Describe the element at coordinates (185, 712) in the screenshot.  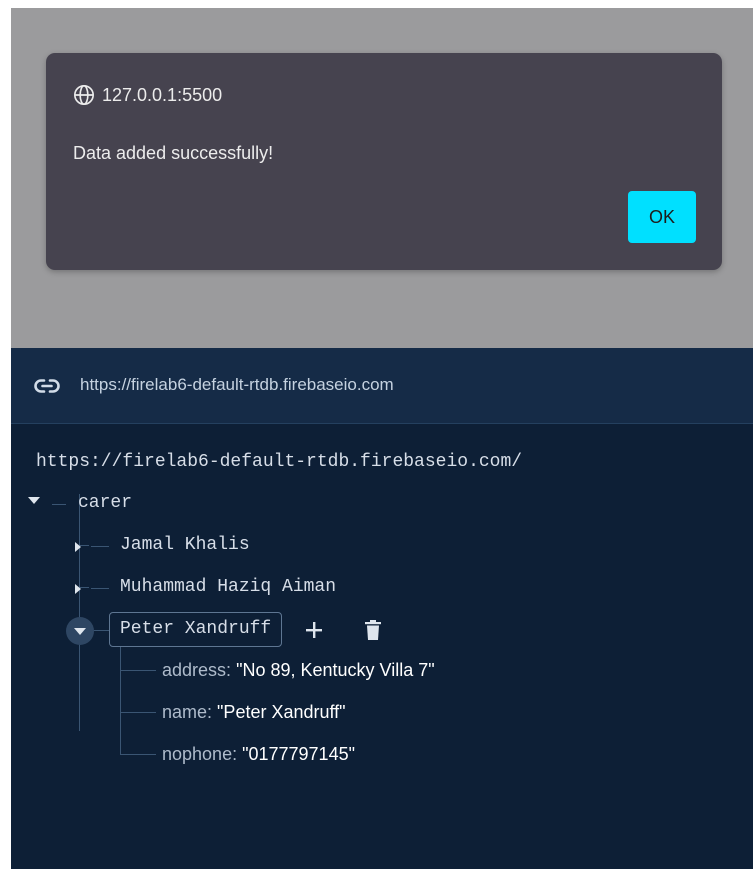
I see `property-key: name` at that location.